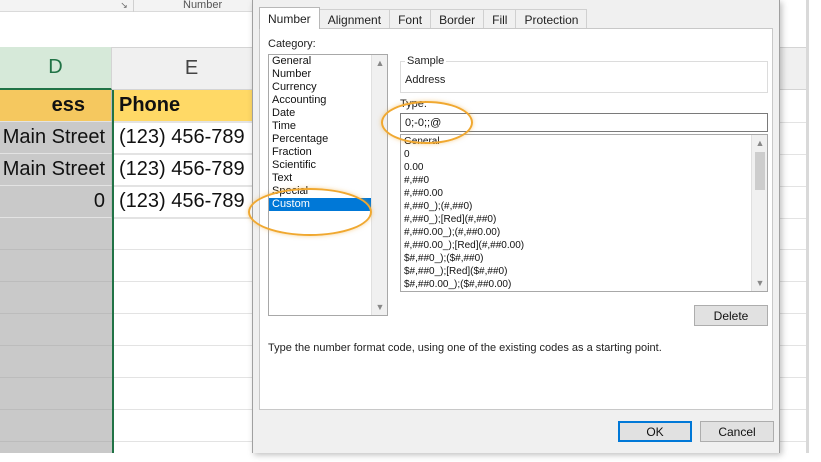 This screenshot has height=462, width=821. Describe the element at coordinates (193, 106) in the screenshot. I see `cell-e-header: Phone` at that location.